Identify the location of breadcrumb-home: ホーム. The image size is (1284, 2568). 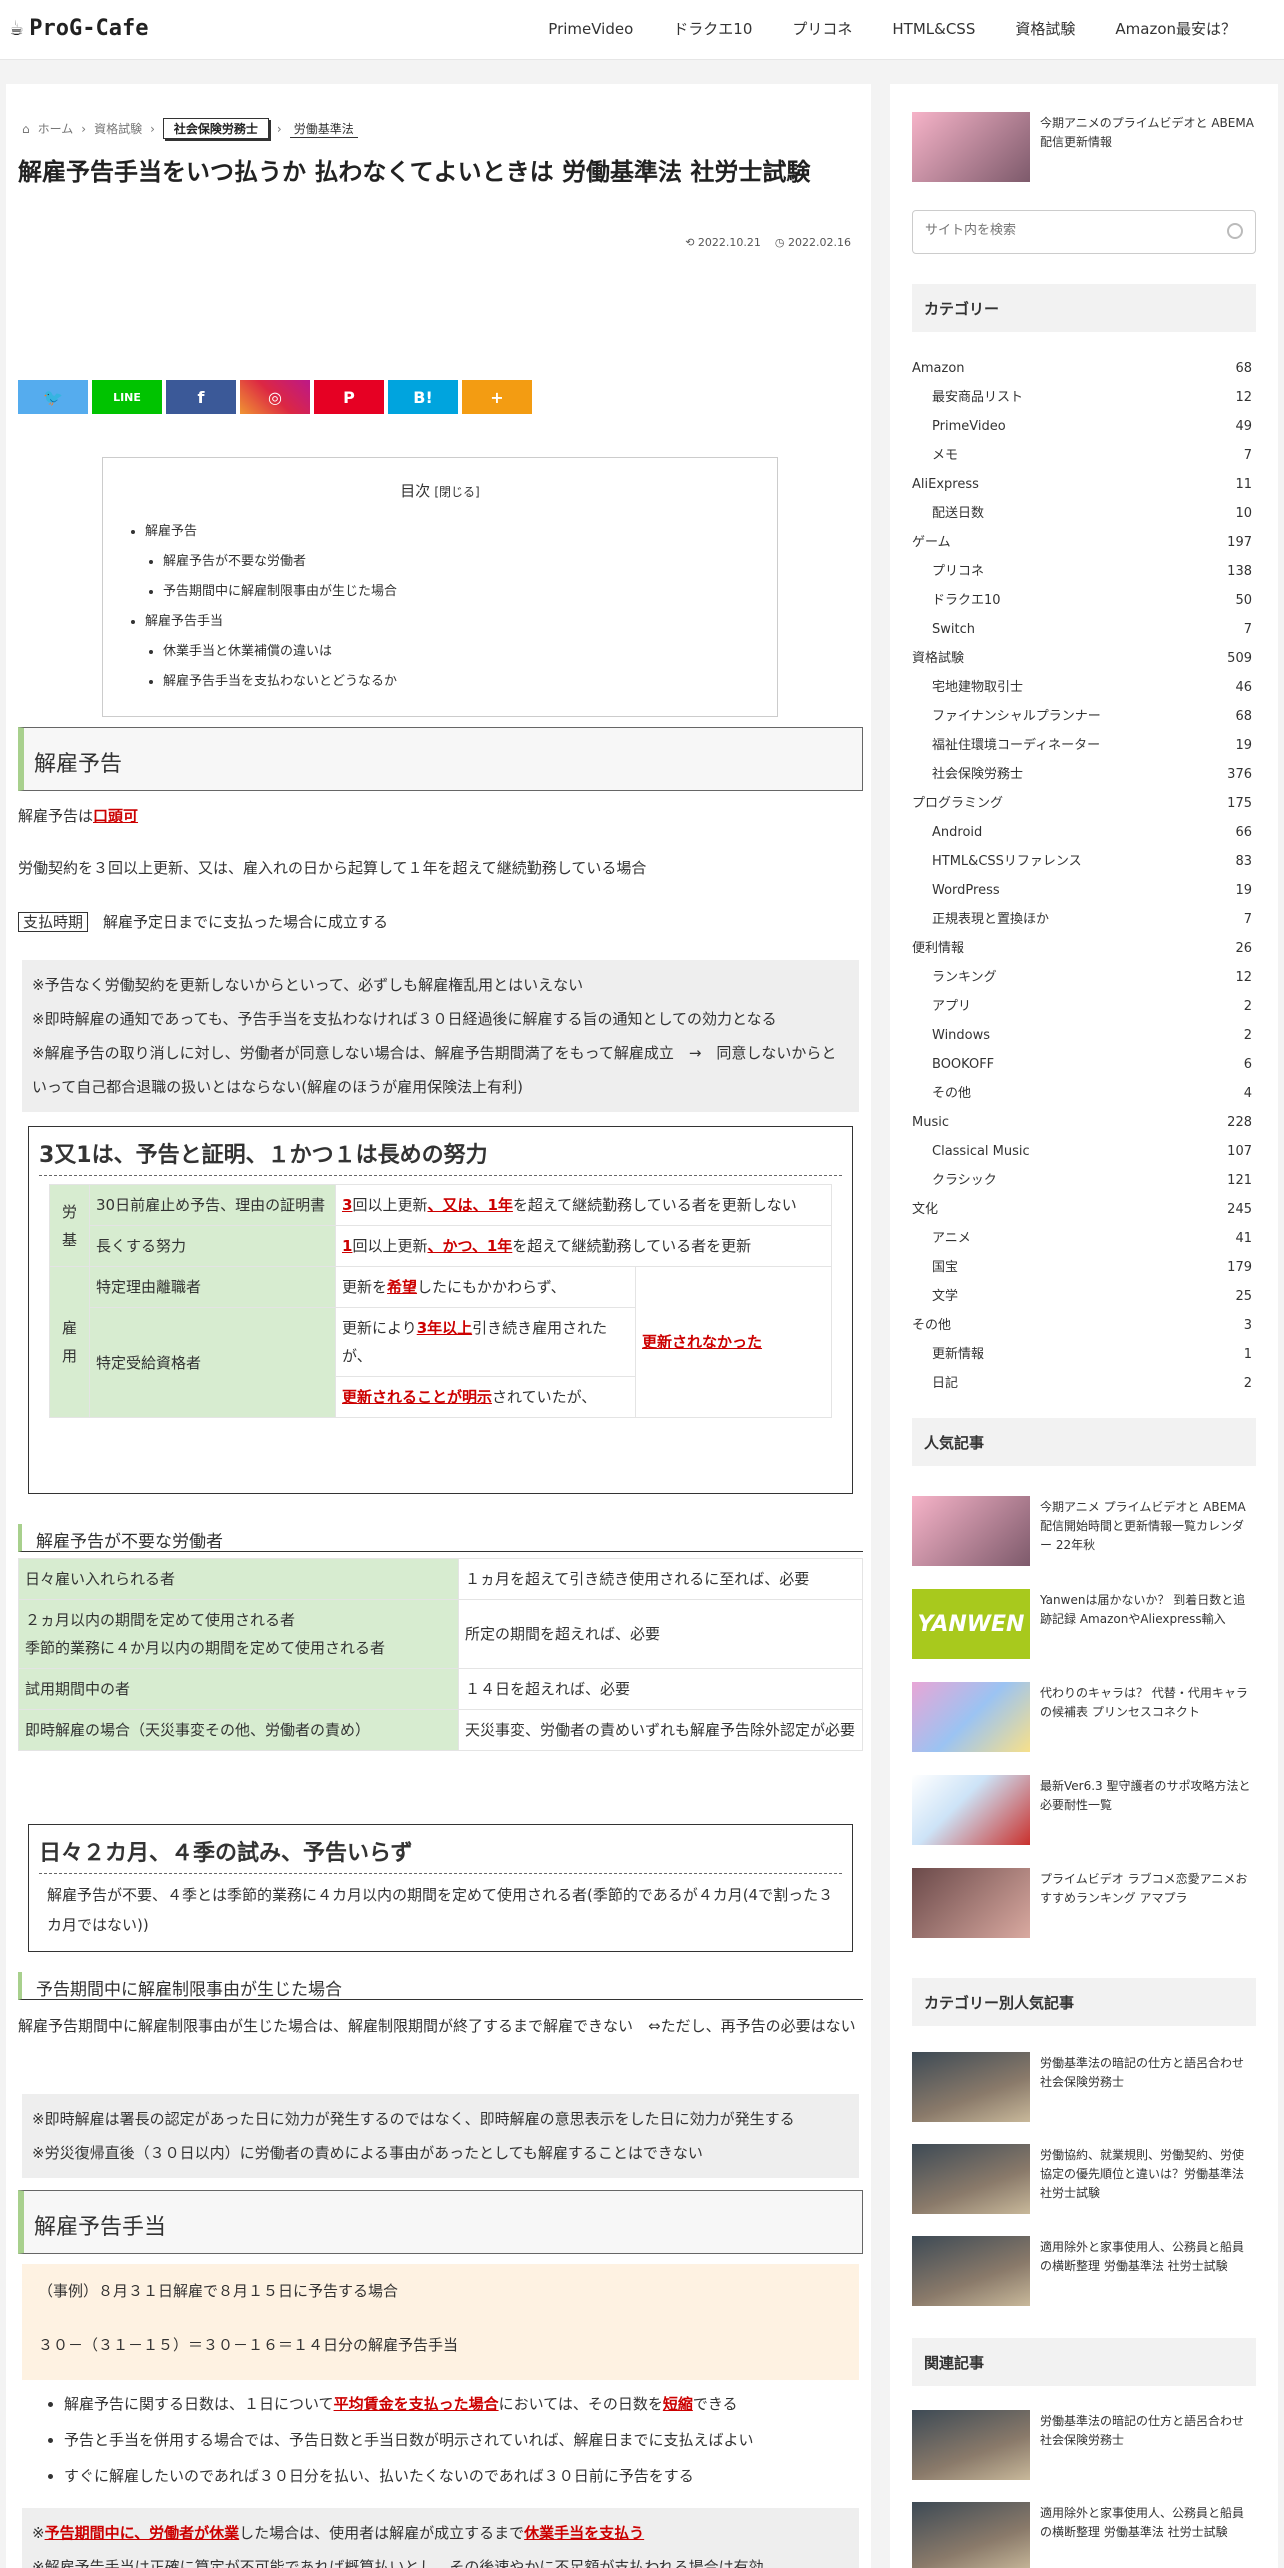
(56, 128).